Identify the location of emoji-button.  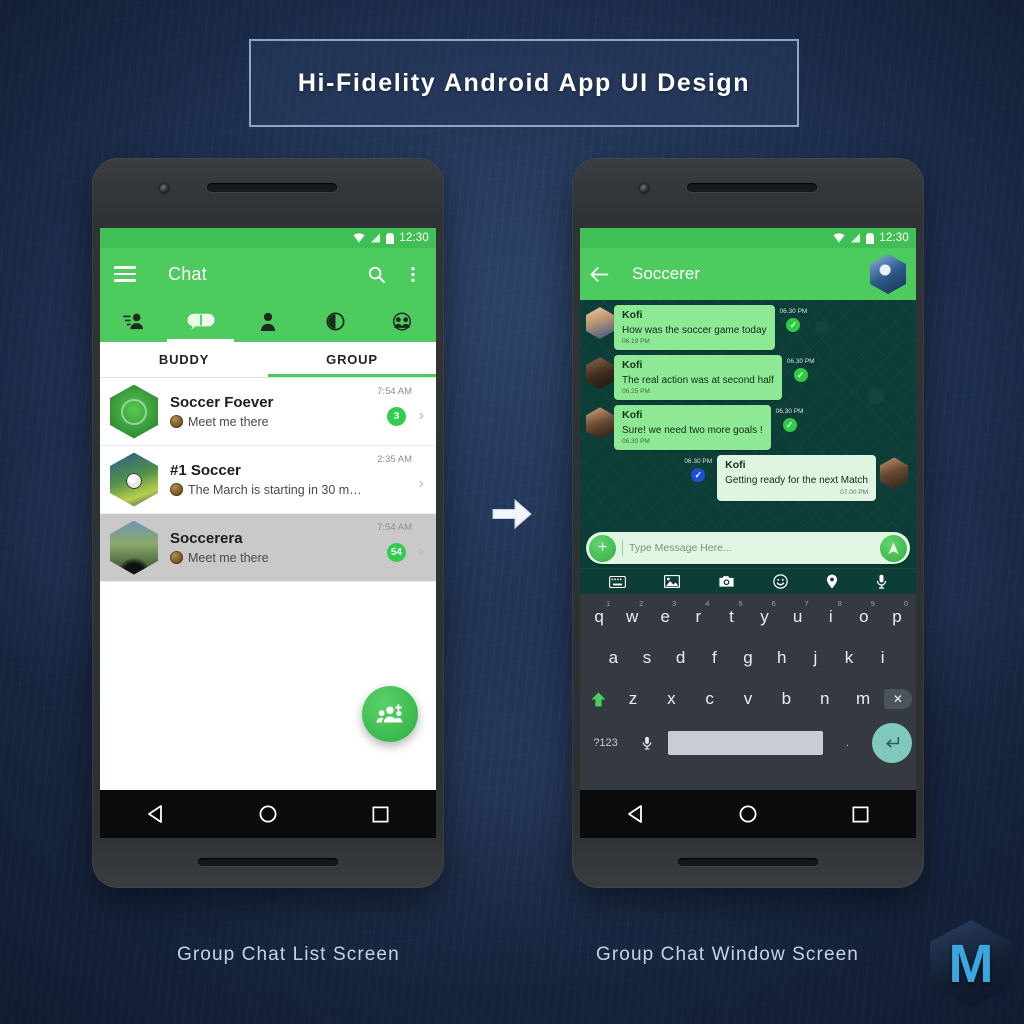
(780, 581).